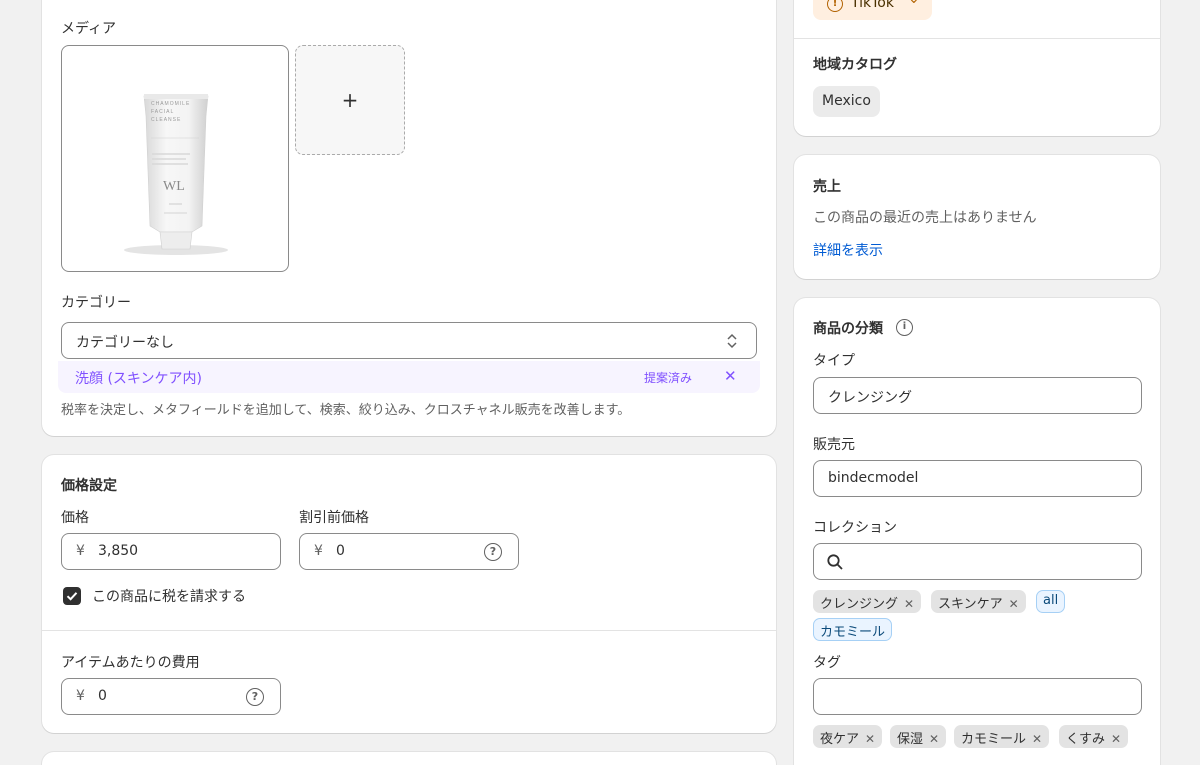 The image size is (1200, 765). What do you see at coordinates (872, 5) in the screenshot?
I see `channel-name: TikTok` at bounding box center [872, 5].